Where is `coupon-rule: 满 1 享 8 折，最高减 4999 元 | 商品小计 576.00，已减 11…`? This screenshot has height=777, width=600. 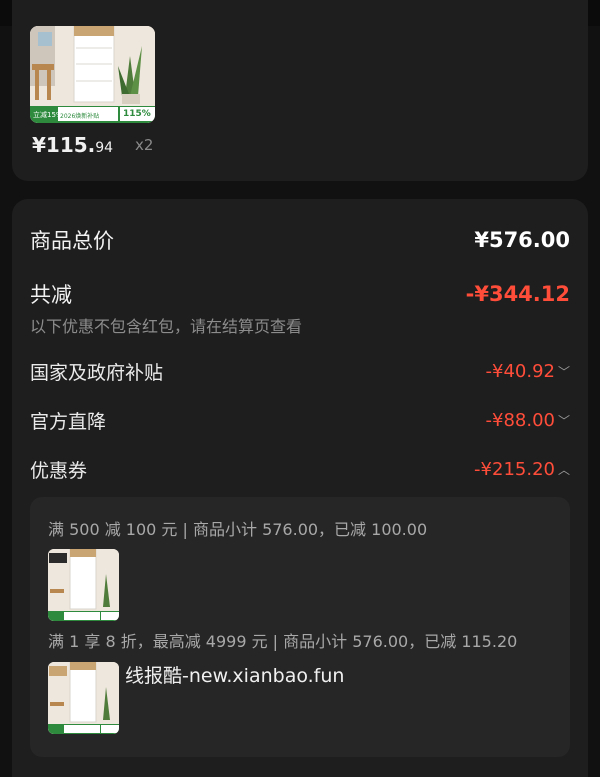
coupon-rule: 满 1 享 8 折，最高减 4999 元 | 商品小计 576.00，已减 11… is located at coordinates (283, 641).